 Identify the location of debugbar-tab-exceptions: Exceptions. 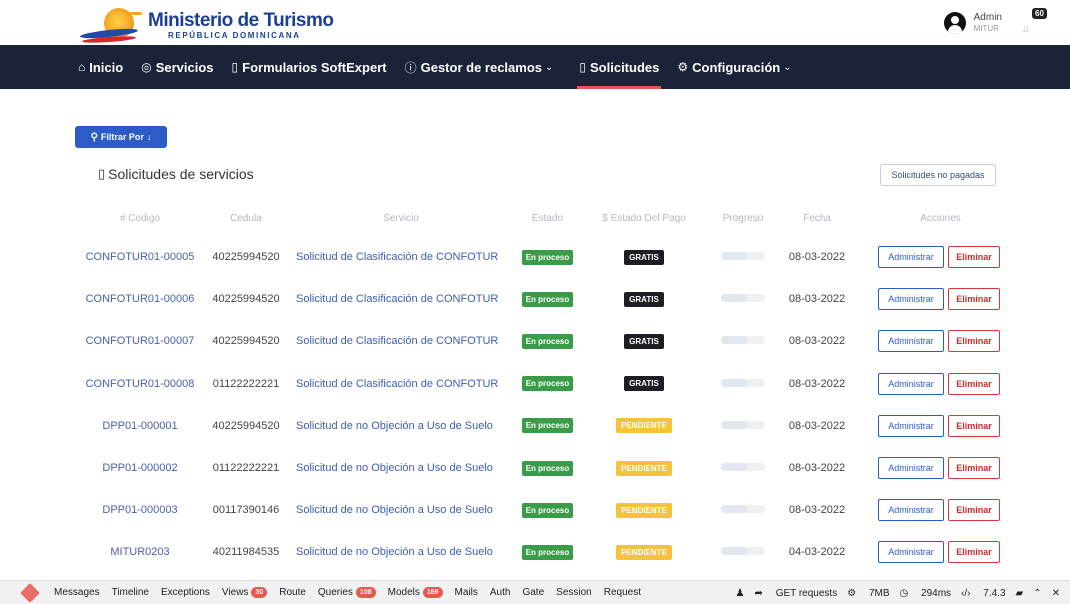
(185, 592).